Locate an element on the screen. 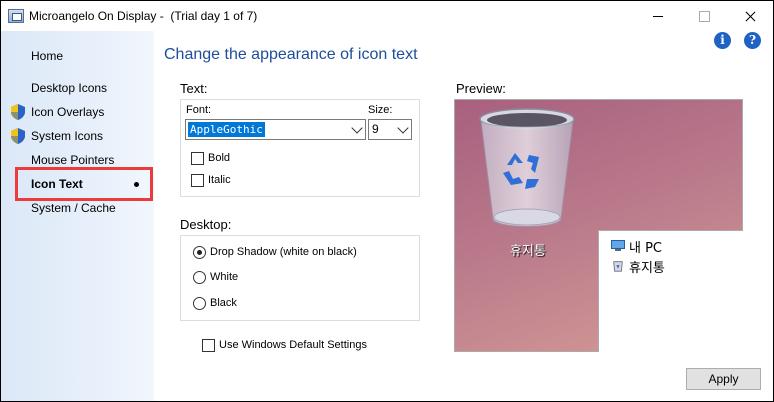 This screenshot has width=774, height=402. bold-checkbox is located at coordinates (197, 158).